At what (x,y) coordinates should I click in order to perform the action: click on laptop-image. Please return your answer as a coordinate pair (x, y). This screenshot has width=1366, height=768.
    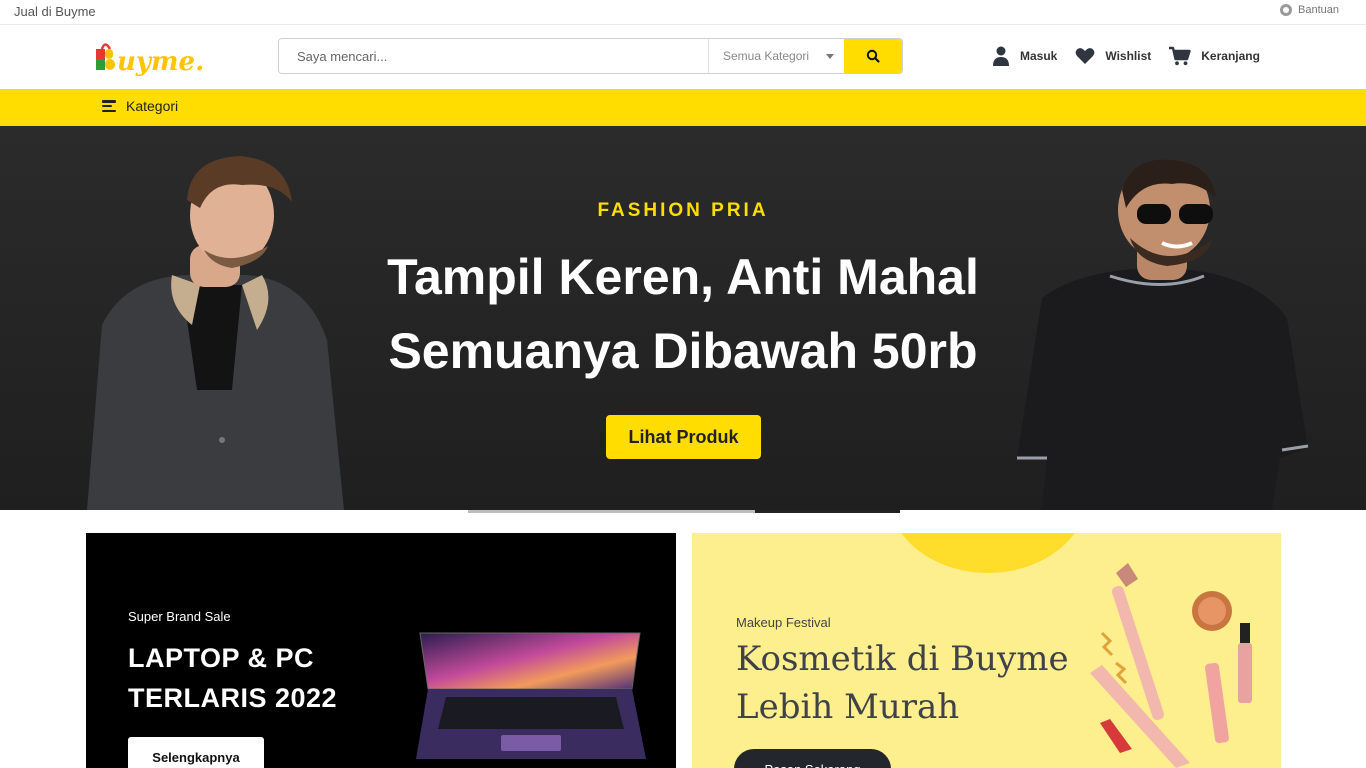
    Looking at the image, I should click on (531, 695).